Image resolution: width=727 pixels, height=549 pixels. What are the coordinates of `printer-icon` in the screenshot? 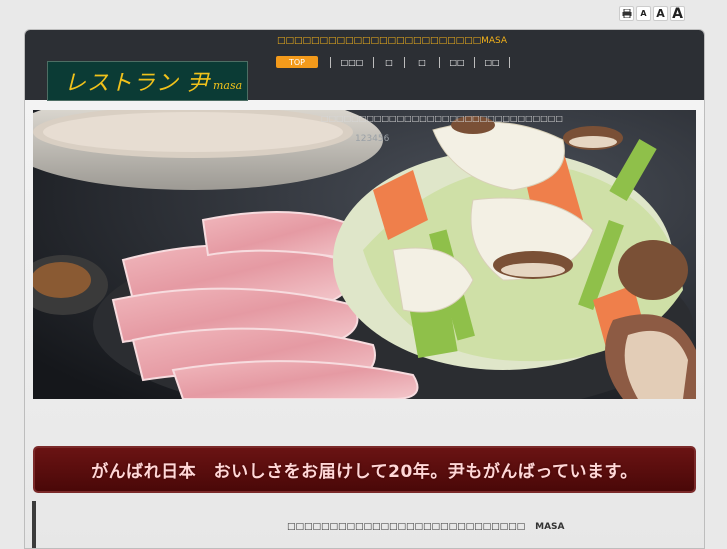 It's located at (626, 13).